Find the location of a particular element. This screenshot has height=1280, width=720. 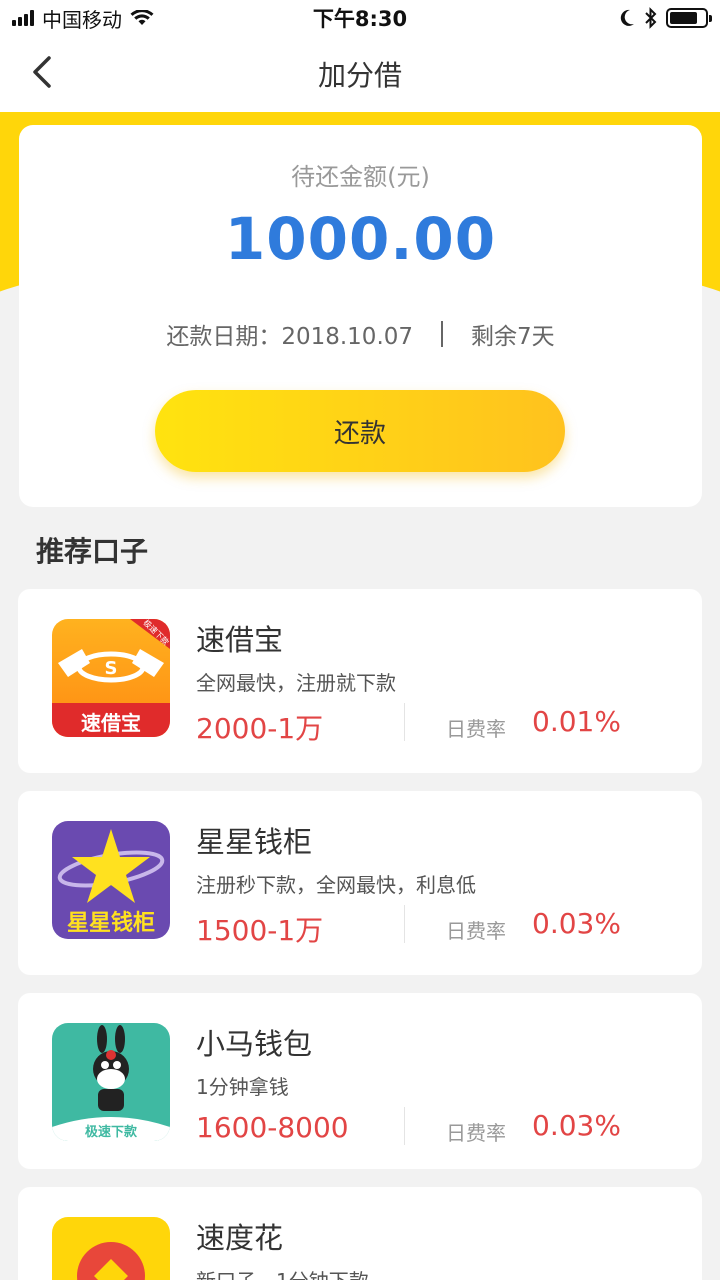

back-button is located at coordinates (42, 72).